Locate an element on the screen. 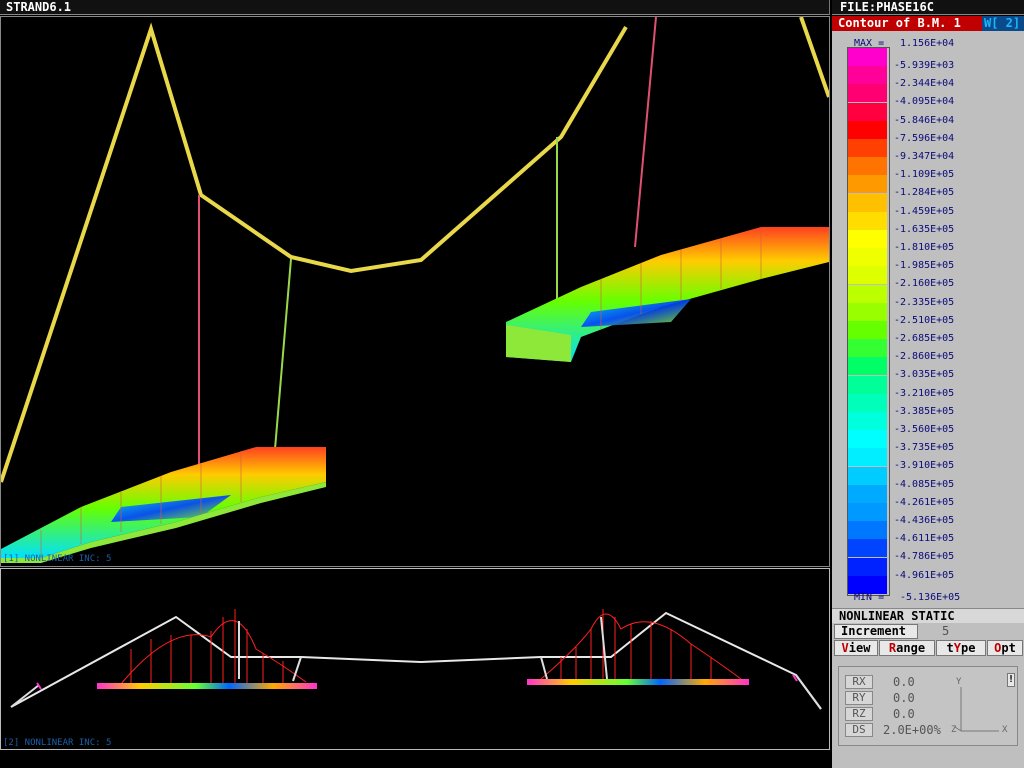 Image resolution: width=1024 pixels, height=768 pixels. rz-value: 0.0 is located at coordinates (904, 714).